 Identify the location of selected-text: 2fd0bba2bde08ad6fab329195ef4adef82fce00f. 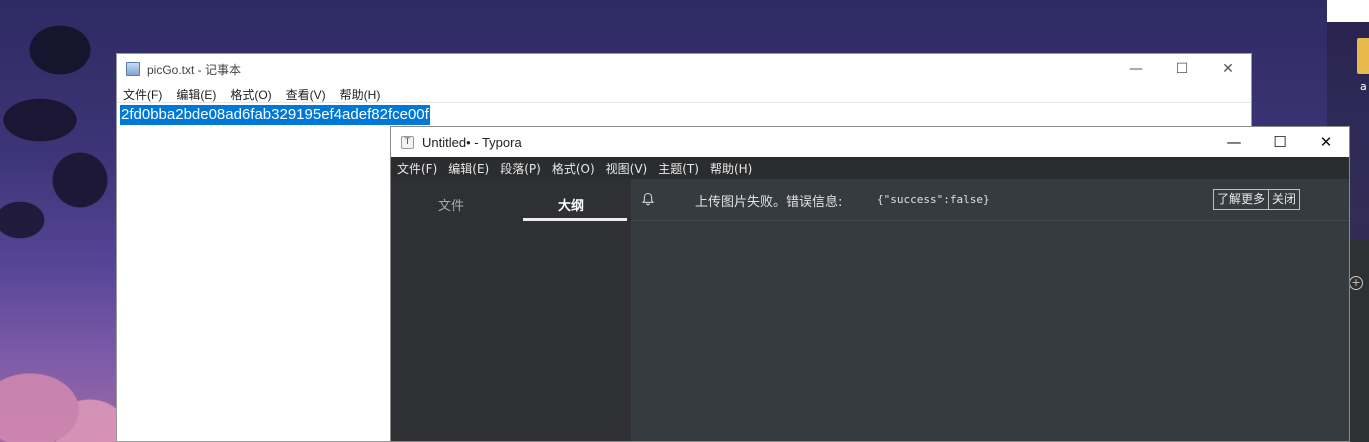
(275, 115).